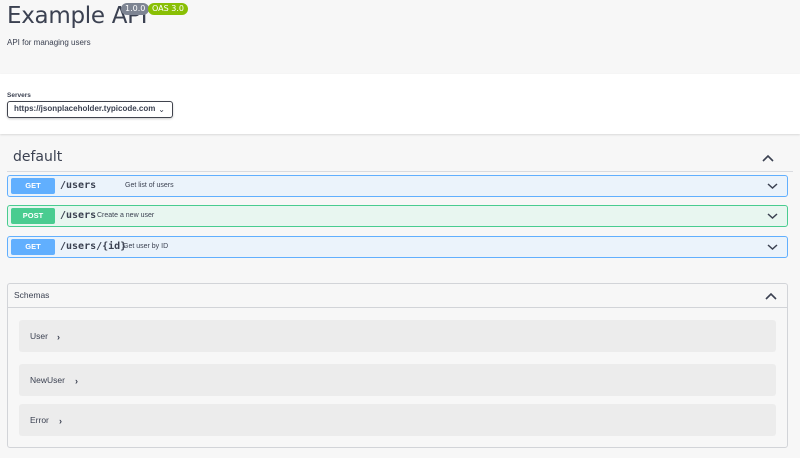 The width and height of the screenshot is (800, 458). What do you see at coordinates (397, 296) in the screenshot?
I see `schemas-header: Schemas` at bounding box center [397, 296].